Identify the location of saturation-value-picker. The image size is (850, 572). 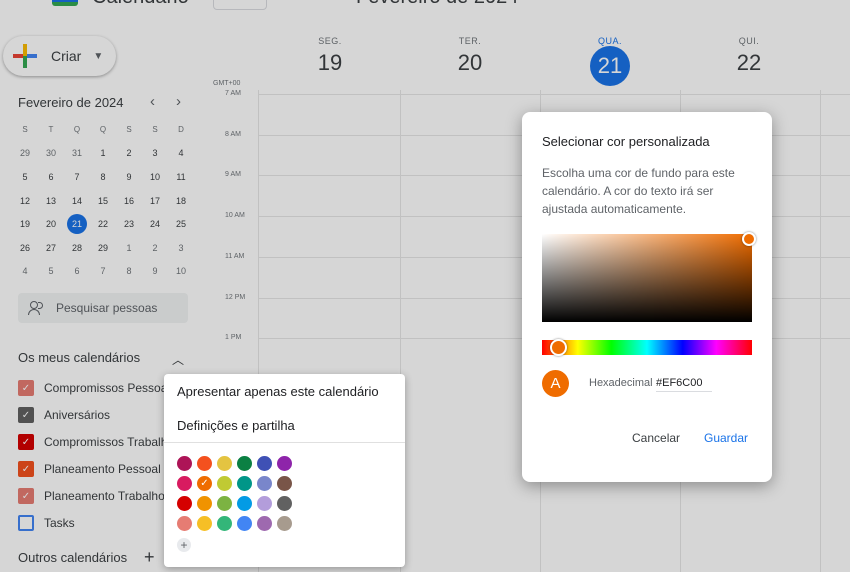
(647, 278).